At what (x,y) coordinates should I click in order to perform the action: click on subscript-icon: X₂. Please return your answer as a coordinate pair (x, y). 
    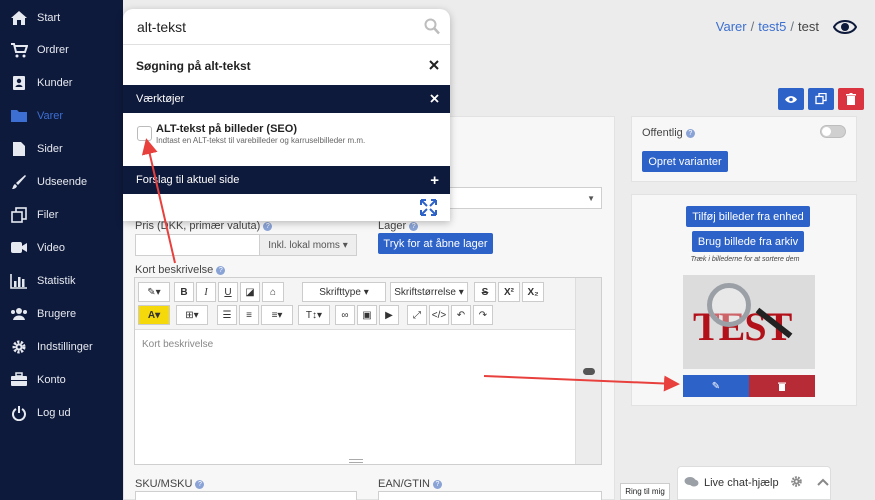
    Looking at the image, I should click on (533, 292).